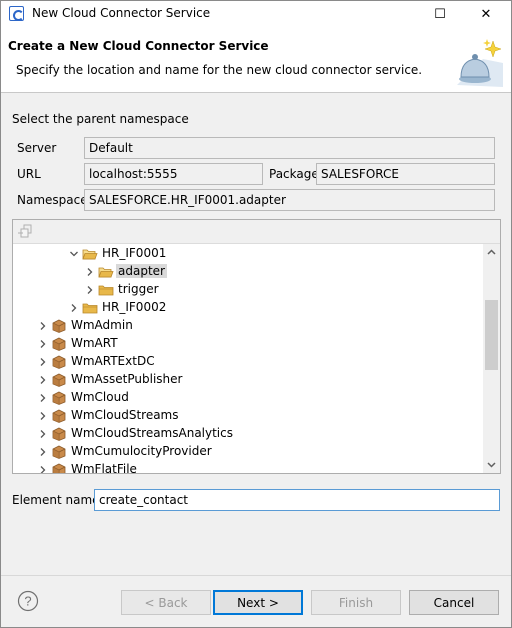 The image size is (512, 628). Describe the element at coordinates (127, 379) in the screenshot. I see `tree-item-label: WmAssetPublisher` at that location.